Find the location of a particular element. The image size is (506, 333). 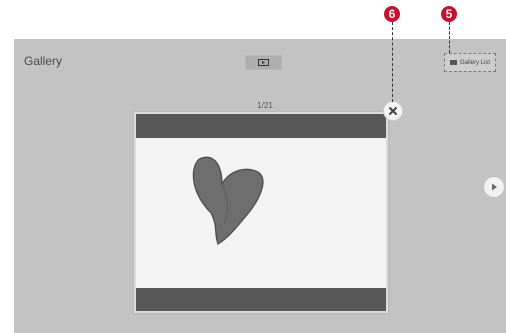

next-arrow-icon is located at coordinates (494, 187).